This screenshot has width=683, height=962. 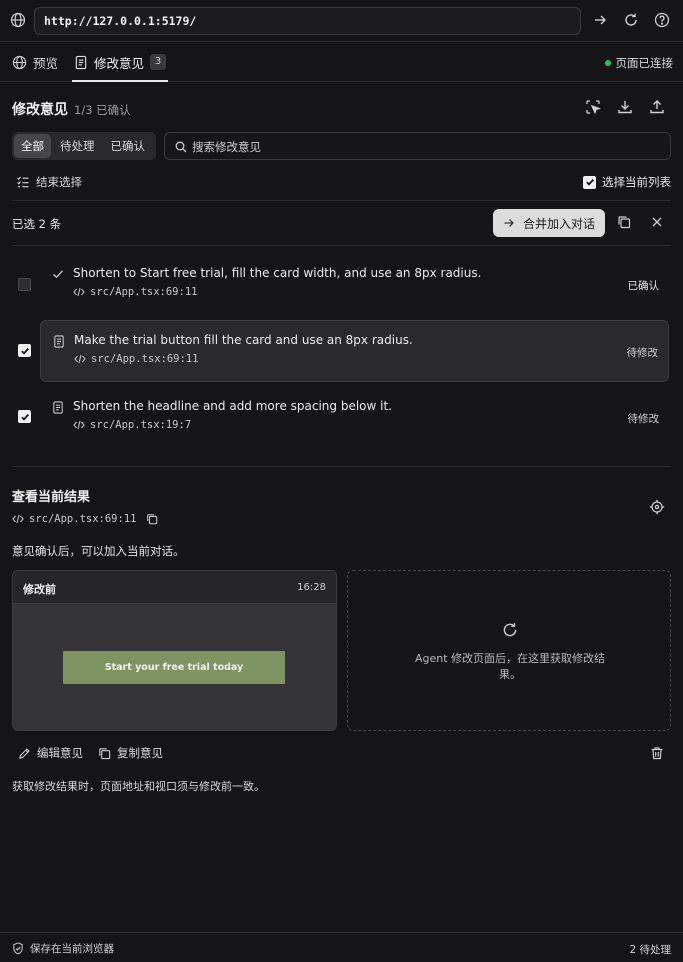 I want to click on status-bar: 保存在当前浏览器 2 待处理, so click(x=341, y=947).